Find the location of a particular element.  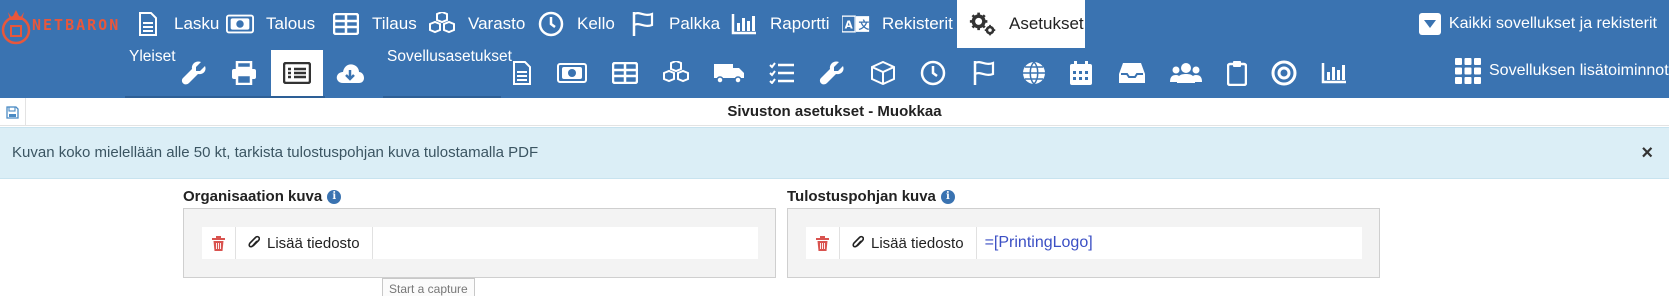

logo-text: NETBARON is located at coordinates (76, 25).